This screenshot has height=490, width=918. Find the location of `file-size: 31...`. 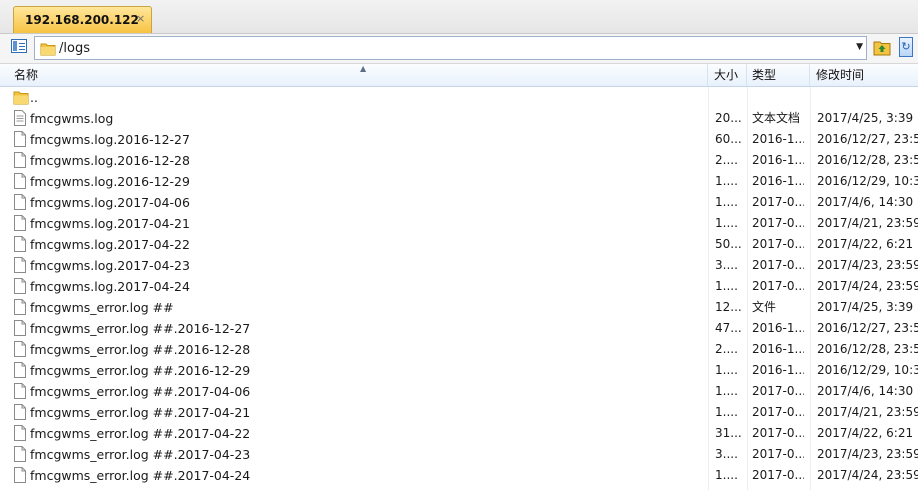

file-size: 31... is located at coordinates (728, 433).